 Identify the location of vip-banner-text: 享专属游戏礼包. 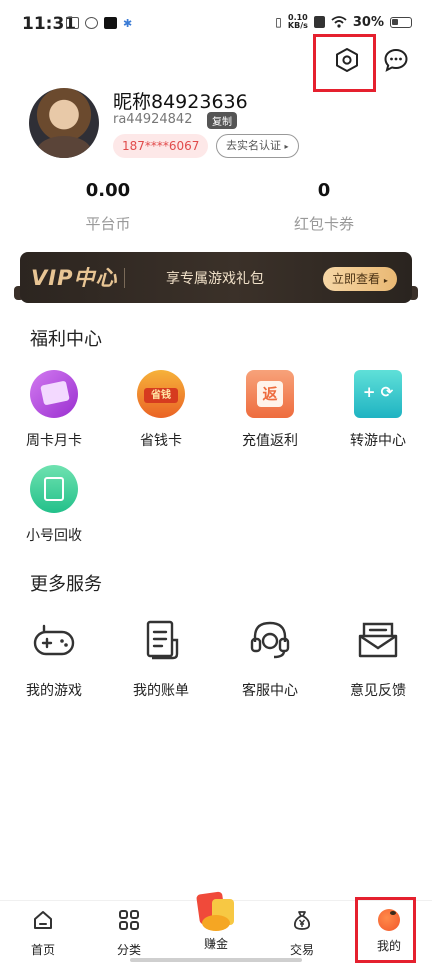
(215, 279).